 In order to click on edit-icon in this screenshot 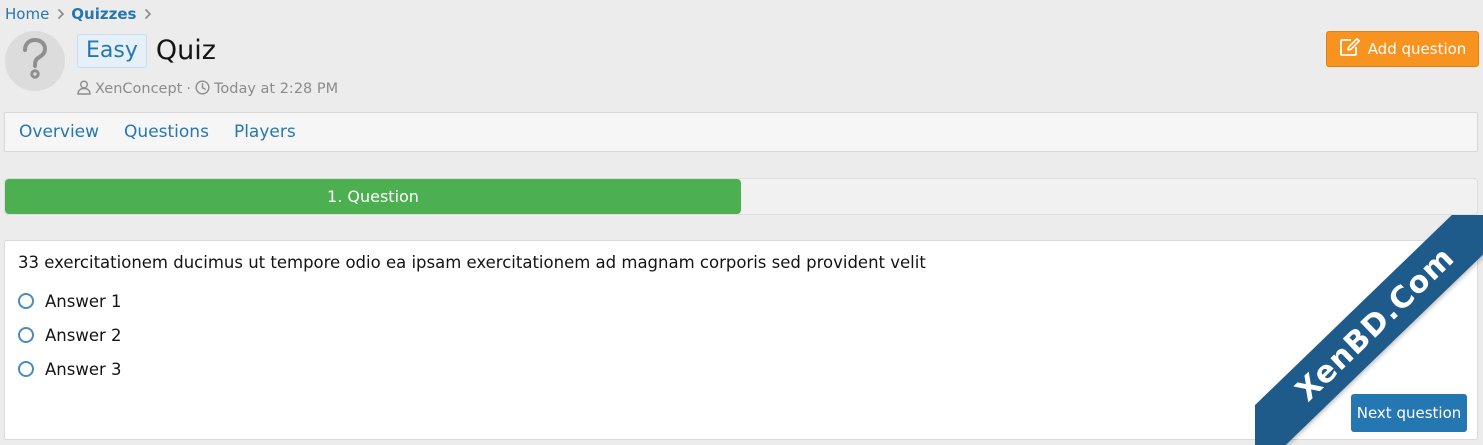, I will do `click(1353, 49)`.